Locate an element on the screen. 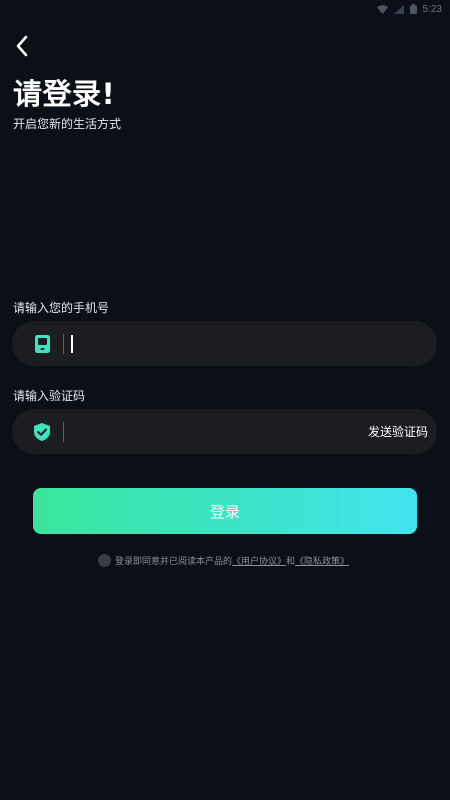  chevron-left-icon is located at coordinates (22, 46).